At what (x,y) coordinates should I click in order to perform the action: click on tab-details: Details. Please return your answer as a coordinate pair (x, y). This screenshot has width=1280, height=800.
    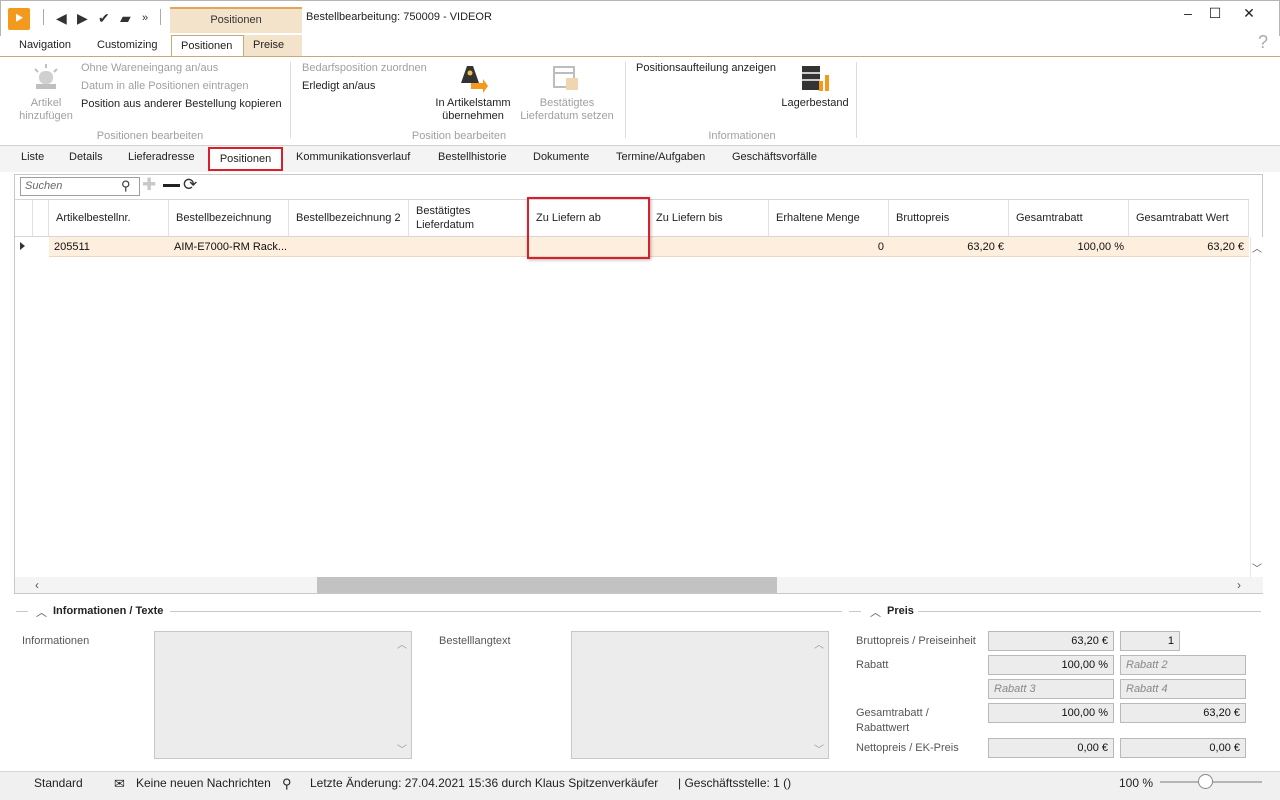
    Looking at the image, I should click on (86, 157).